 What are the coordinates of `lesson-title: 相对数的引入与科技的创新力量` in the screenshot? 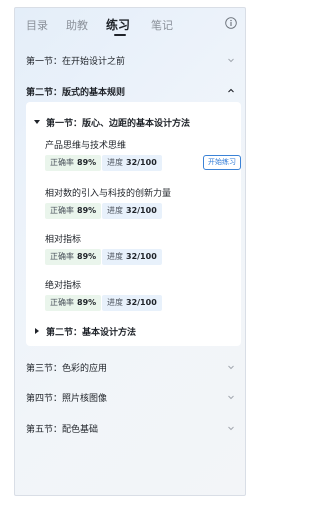 It's located at (108, 194).